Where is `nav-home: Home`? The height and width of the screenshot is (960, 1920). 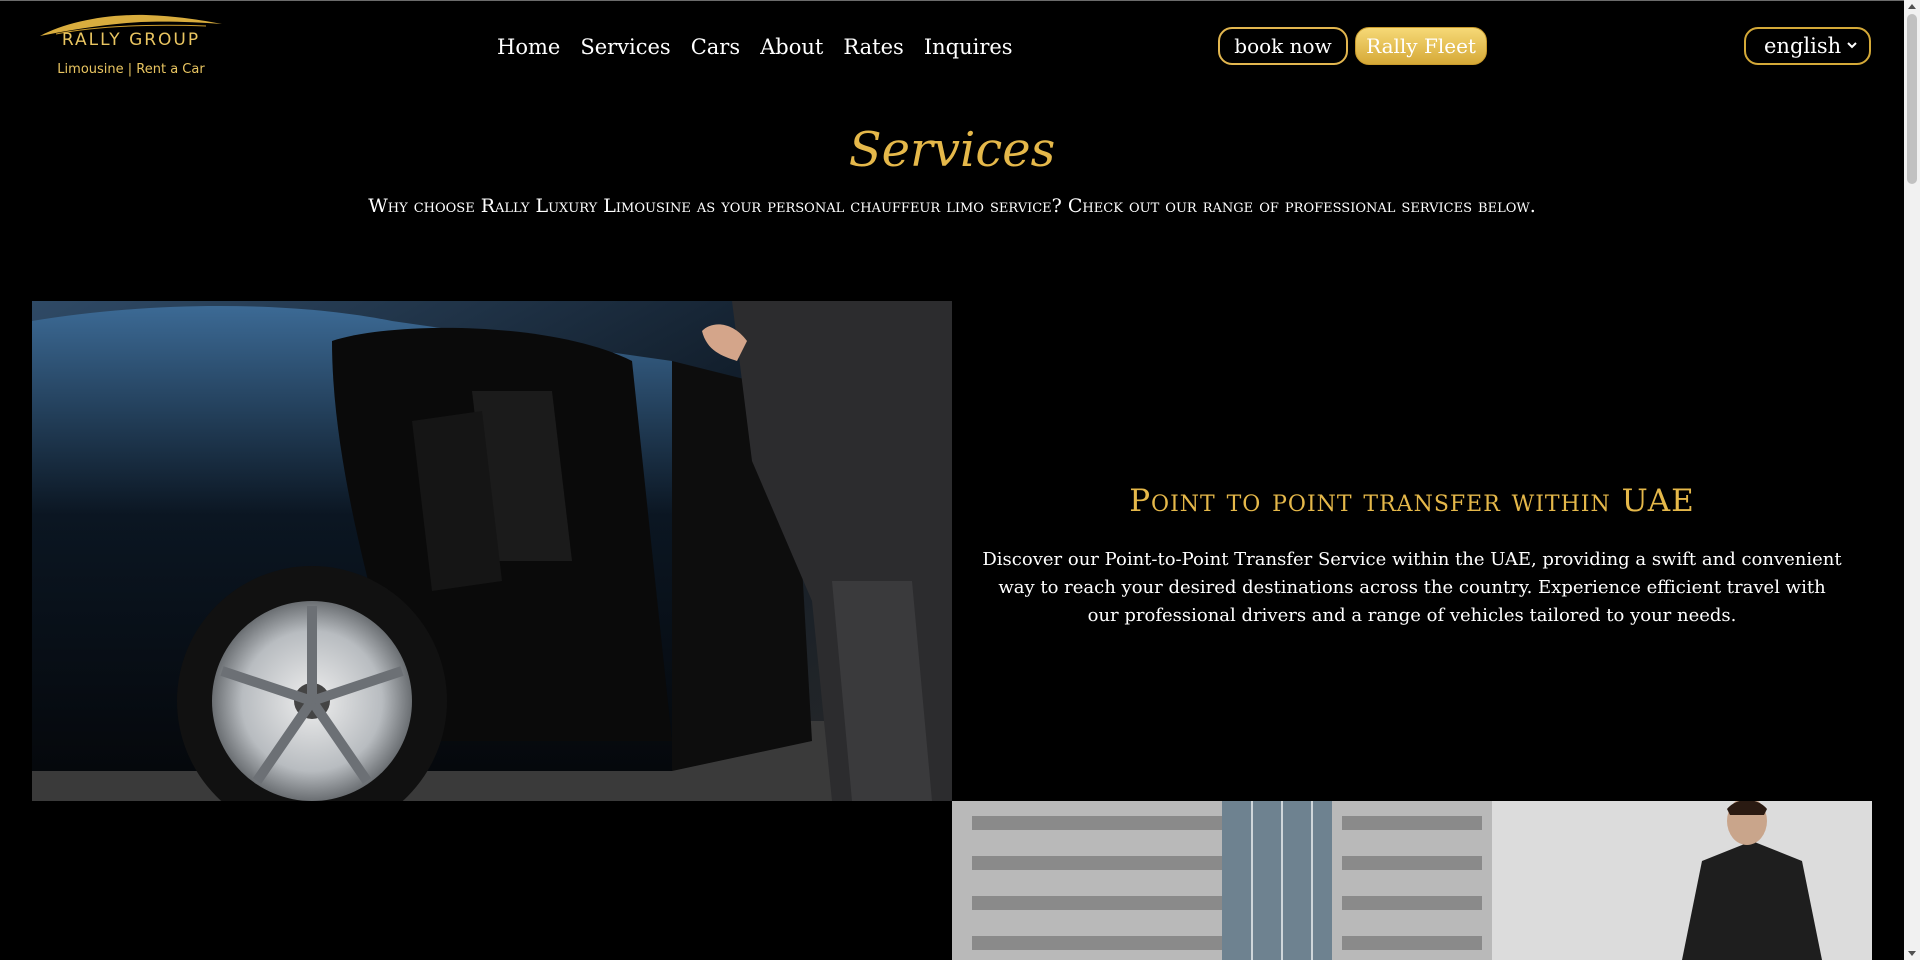
nav-home: Home is located at coordinates (528, 47).